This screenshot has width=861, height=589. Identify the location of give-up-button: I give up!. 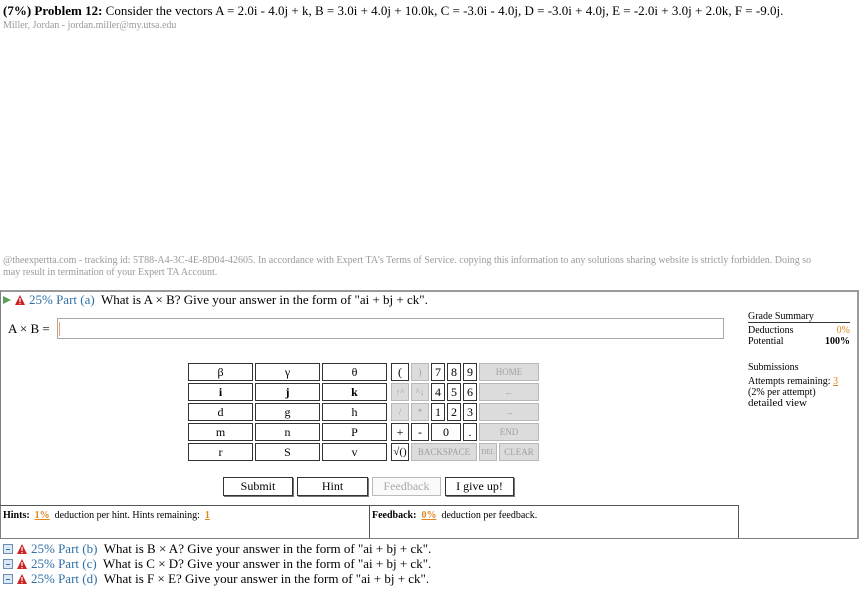
(479, 486).